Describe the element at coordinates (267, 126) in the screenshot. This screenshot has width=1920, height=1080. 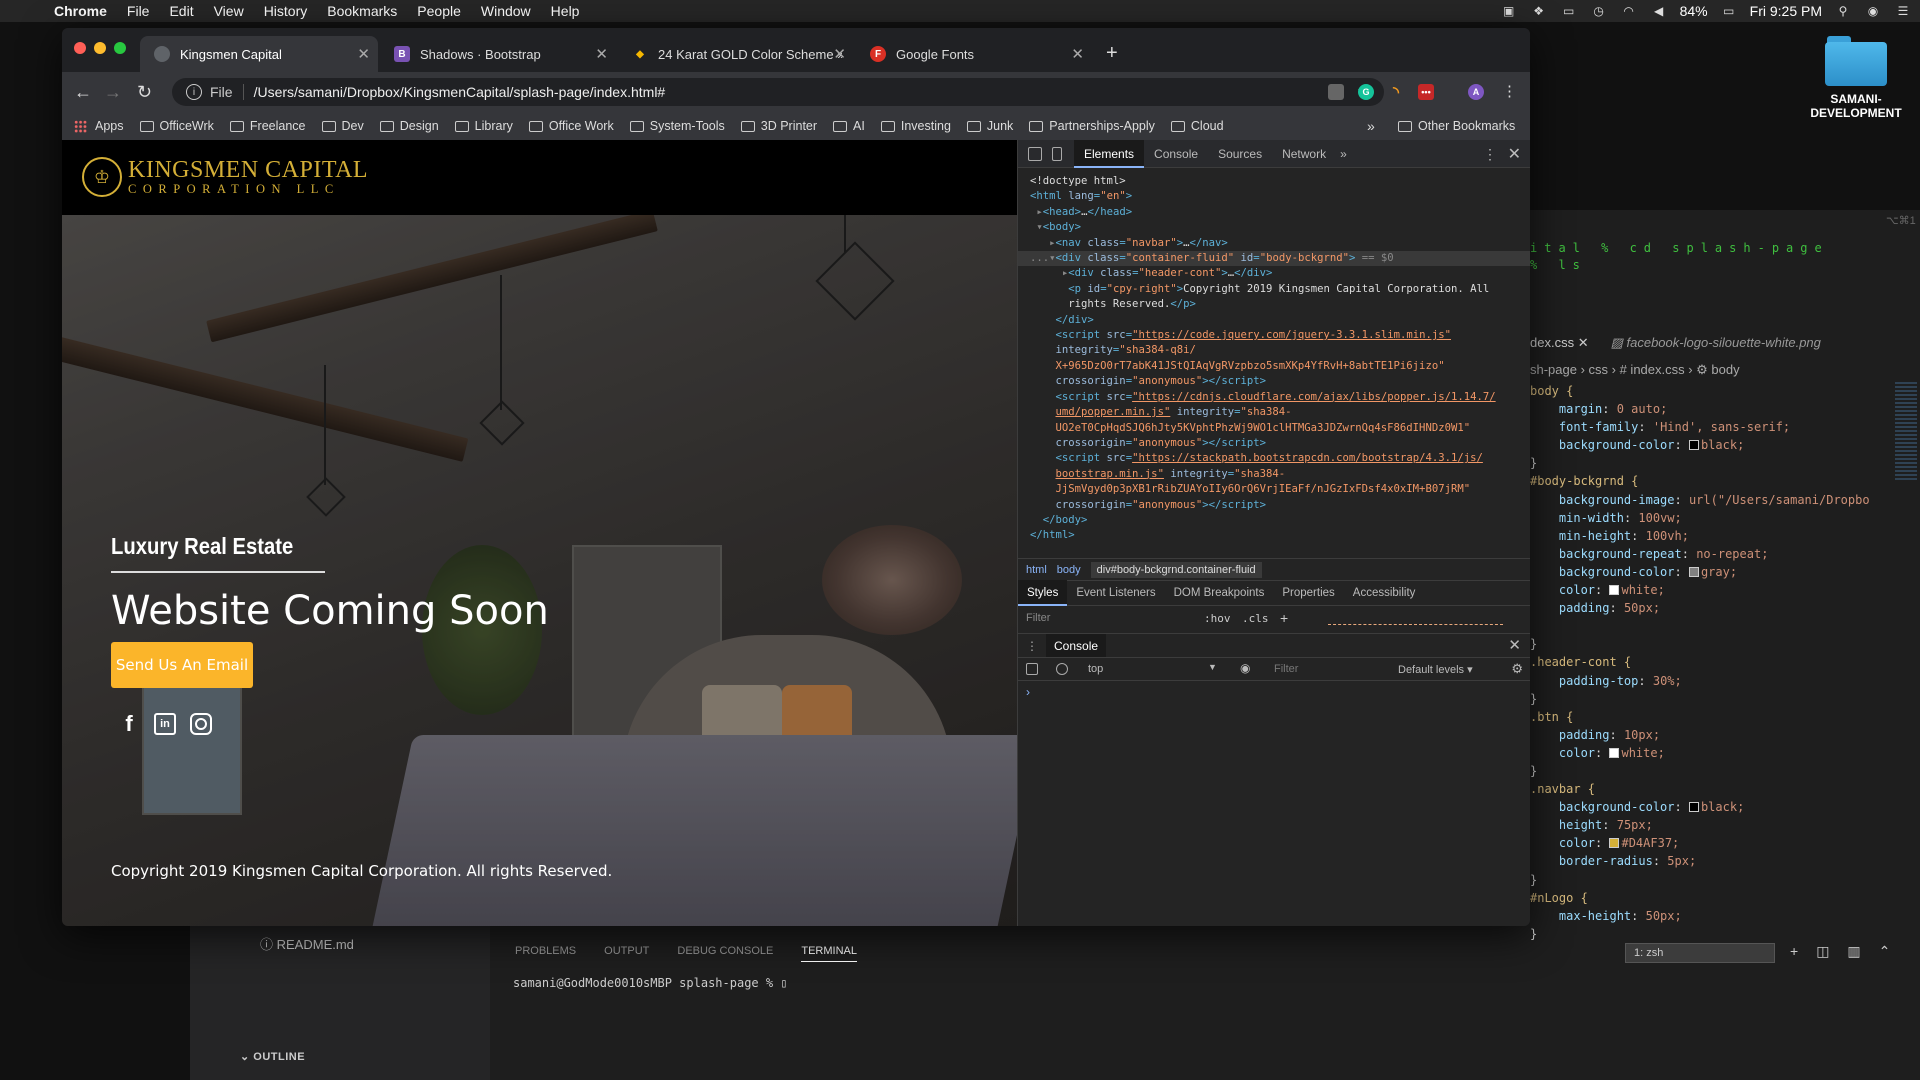
I see `bookmark-folder: Freelance` at that location.